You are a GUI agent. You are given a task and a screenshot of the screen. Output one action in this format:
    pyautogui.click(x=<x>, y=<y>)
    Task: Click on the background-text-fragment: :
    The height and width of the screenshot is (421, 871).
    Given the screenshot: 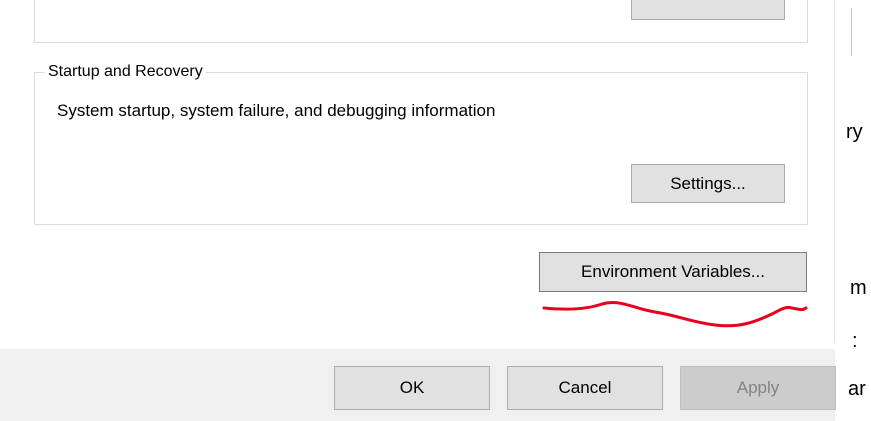 What is the action you would take?
    pyautogui.click(x=855, y=341)
    